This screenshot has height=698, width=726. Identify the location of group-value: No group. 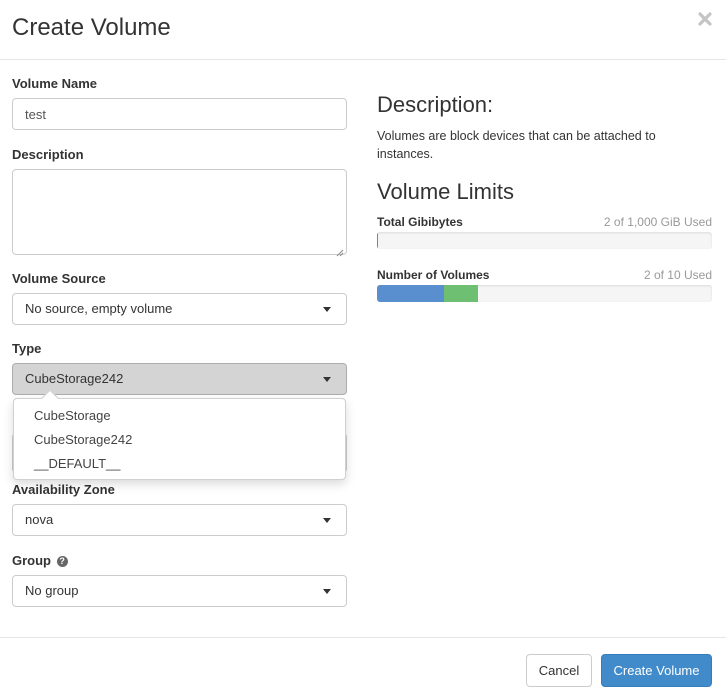
(52, 590).